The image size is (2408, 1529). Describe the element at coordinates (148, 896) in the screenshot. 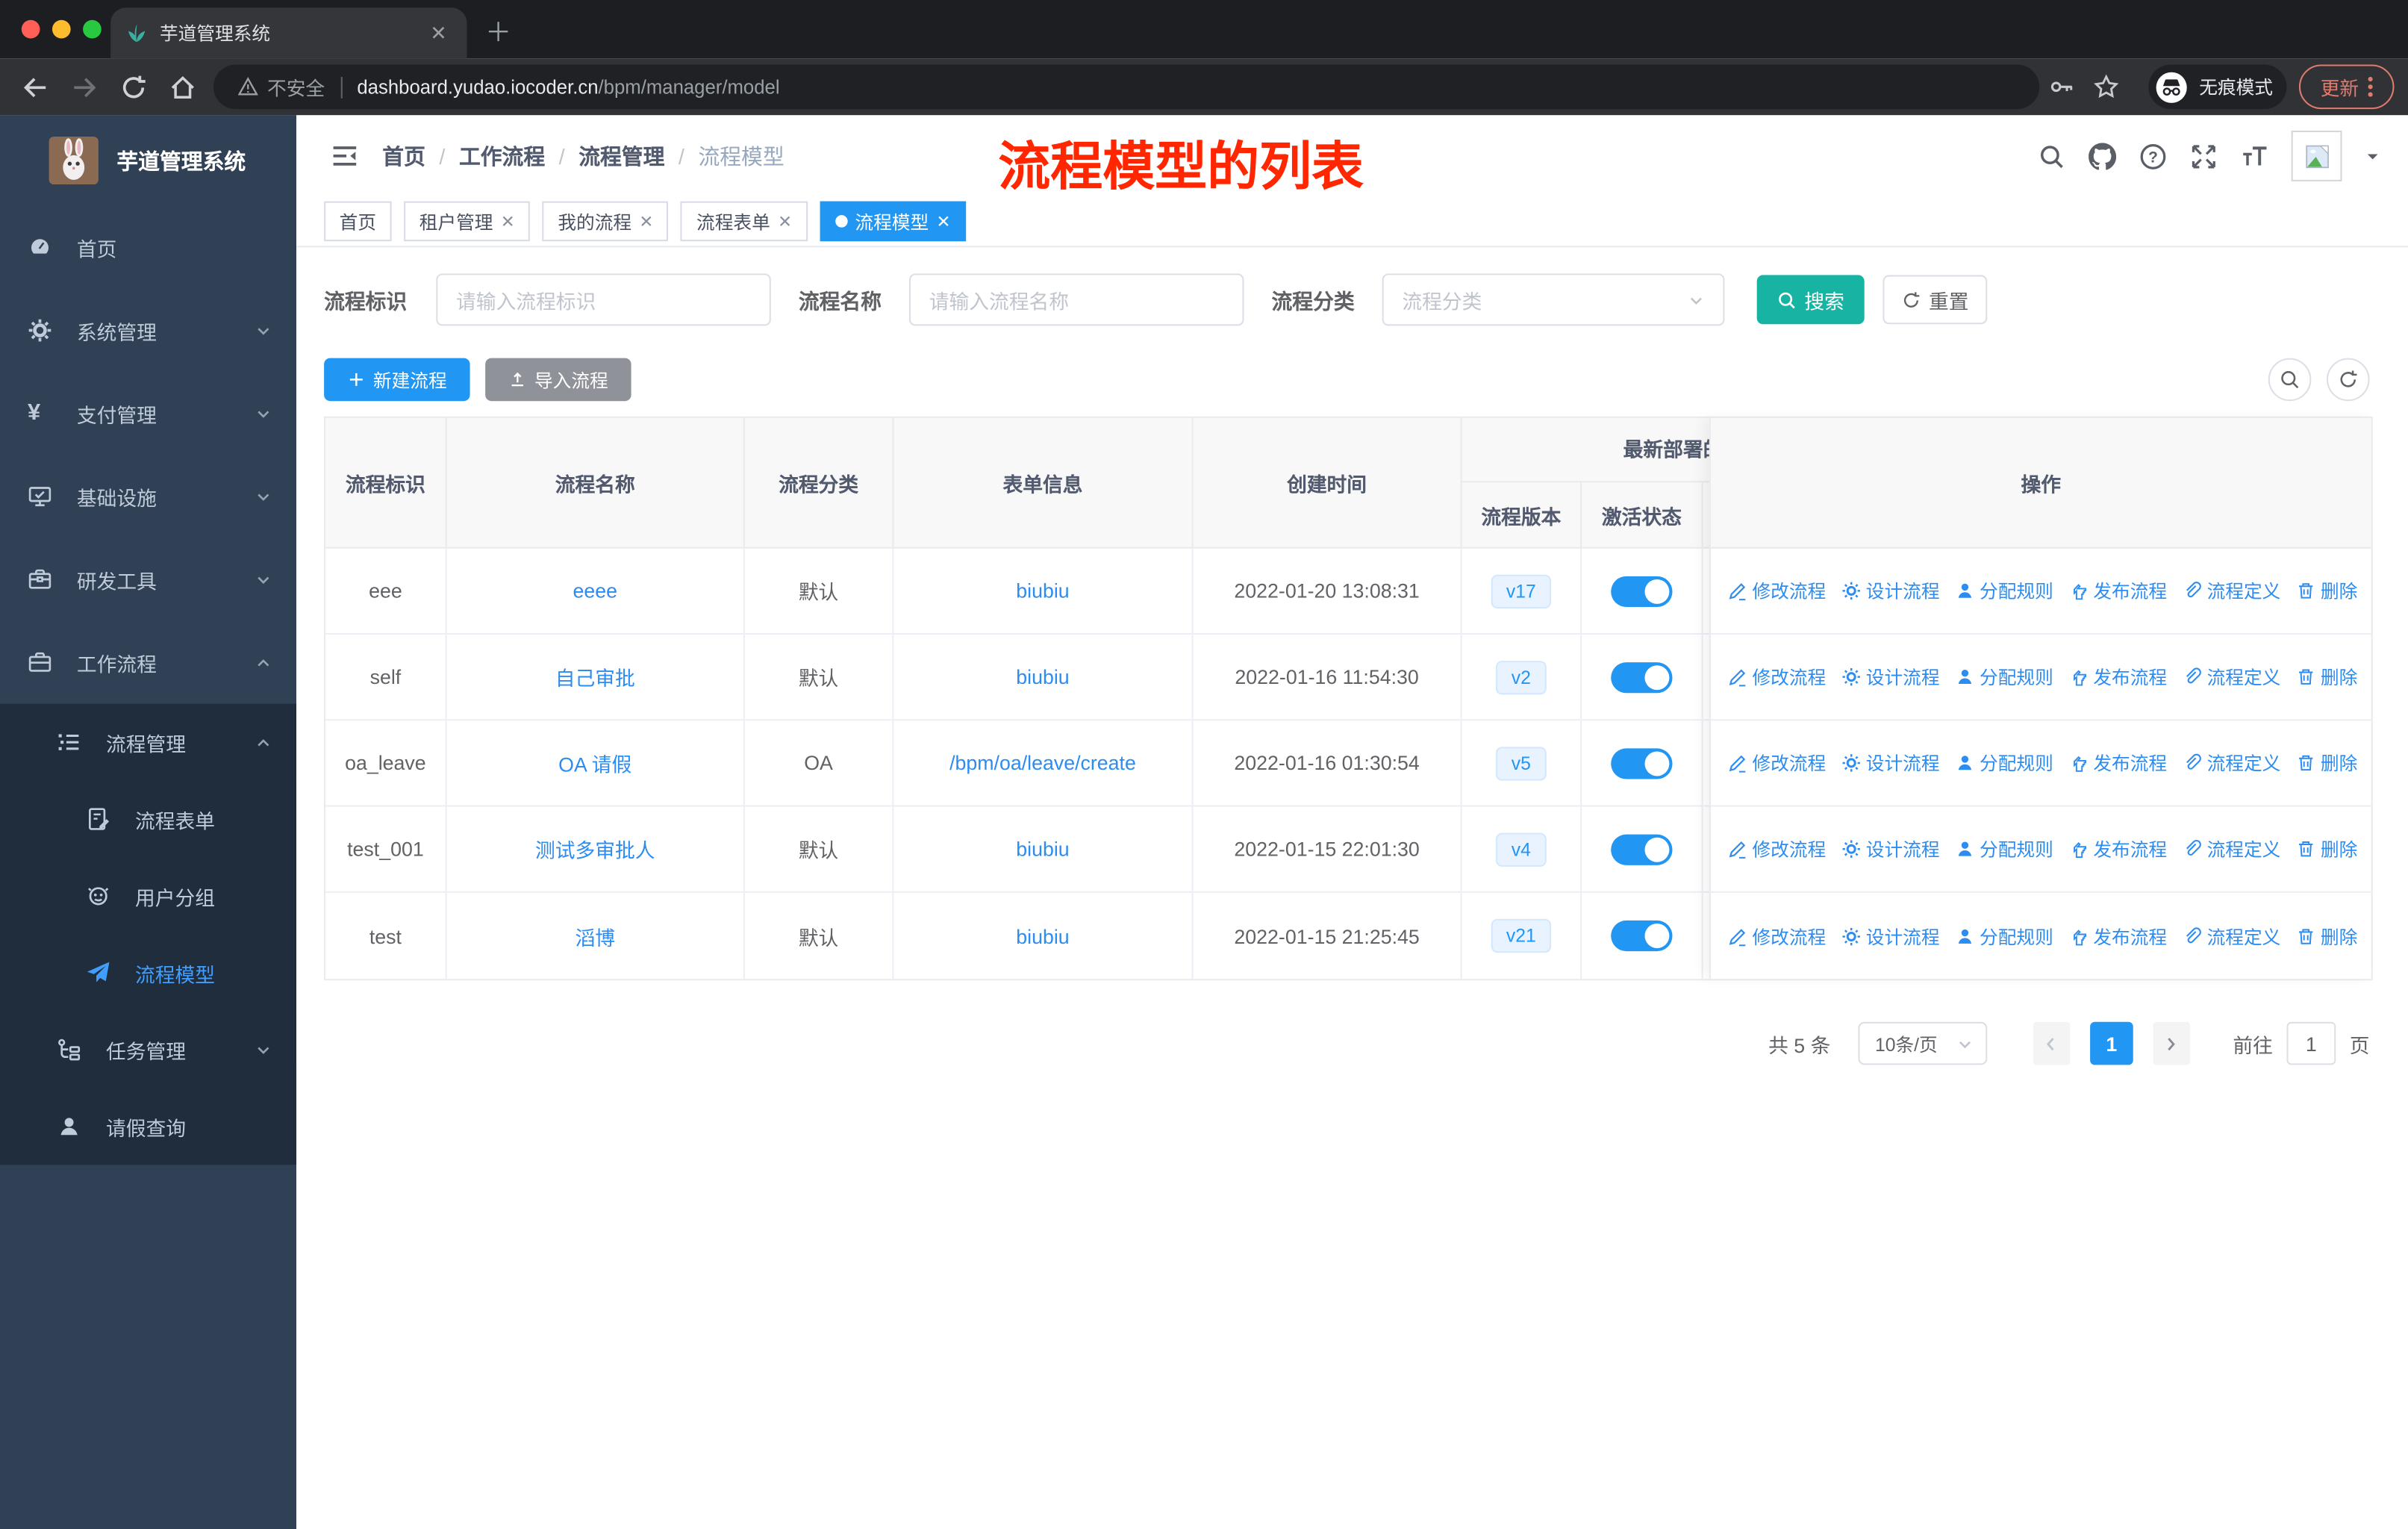

I see `sidebar-item-用户分组: 用户分组` at that location.